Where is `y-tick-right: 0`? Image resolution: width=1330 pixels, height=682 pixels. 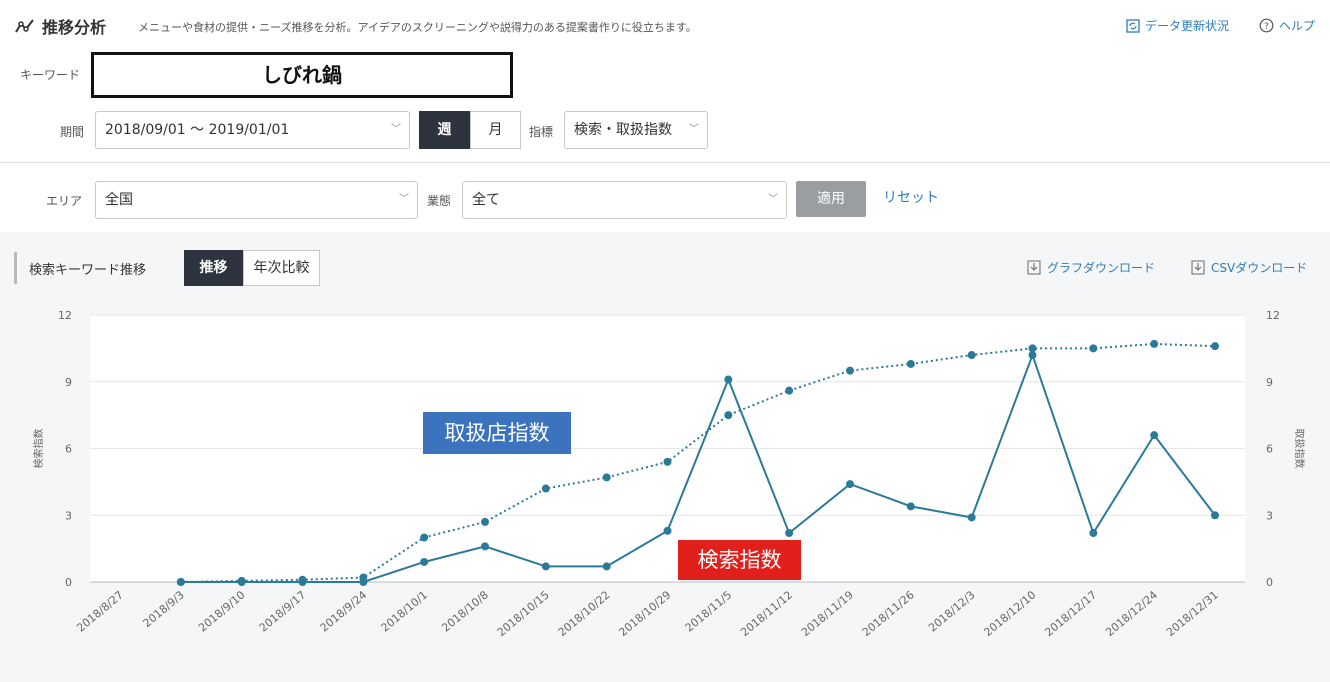 y-tick-right: 0 is located at coordinates (1269, 582).